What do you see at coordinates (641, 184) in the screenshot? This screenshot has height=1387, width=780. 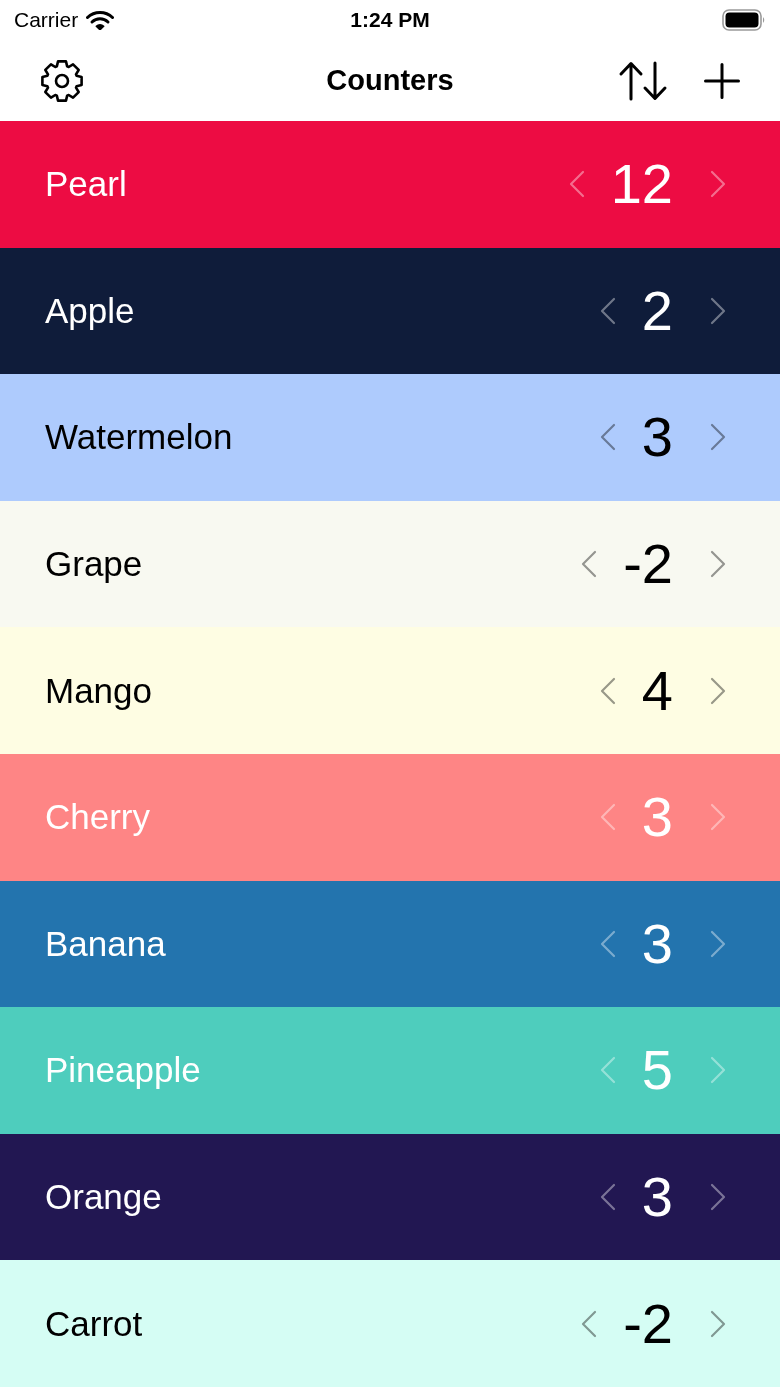 I see `counter-value: 12` at bounding box center [641, 184].